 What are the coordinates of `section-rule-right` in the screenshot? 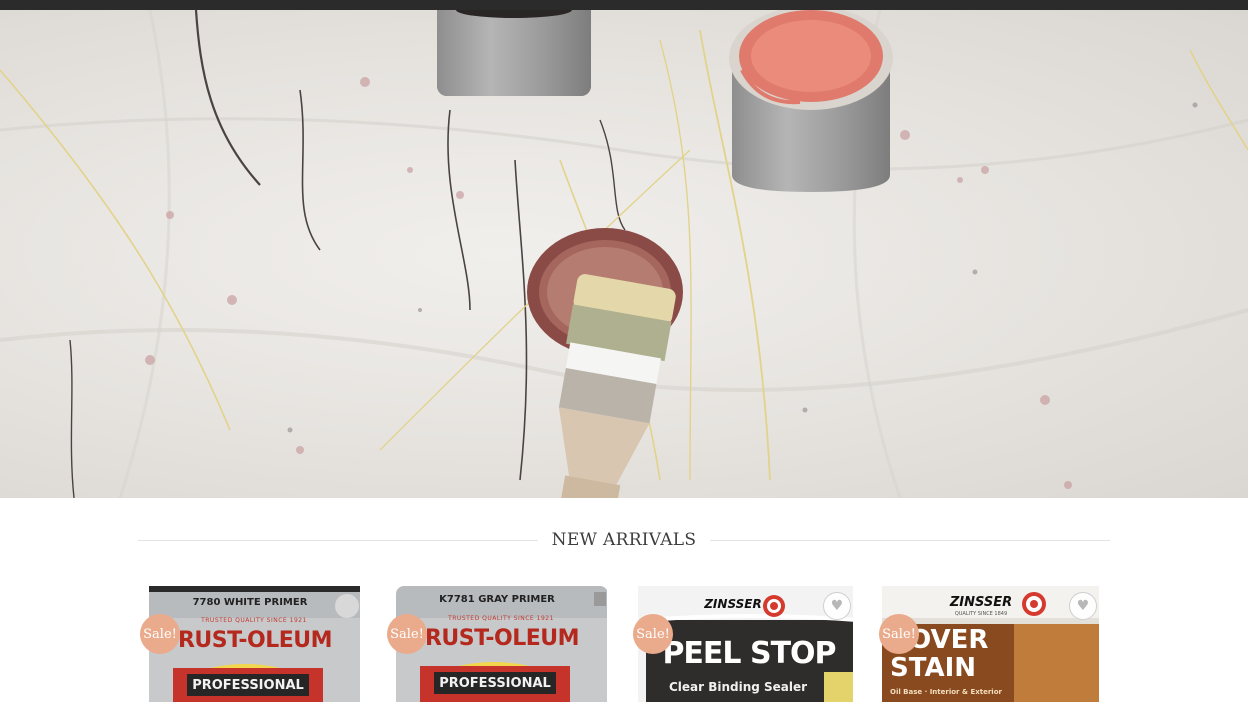 It's located at (910, 540).